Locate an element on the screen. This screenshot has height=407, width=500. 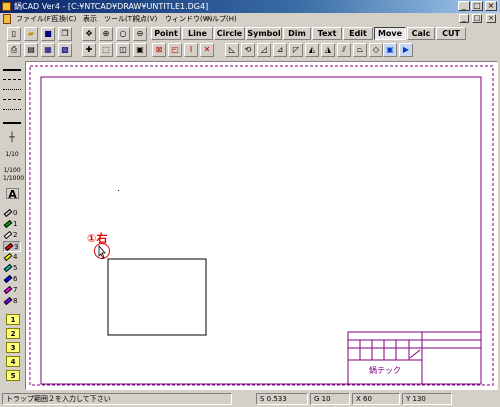
menu-view: 表示 is located at coordinates (90, 19).